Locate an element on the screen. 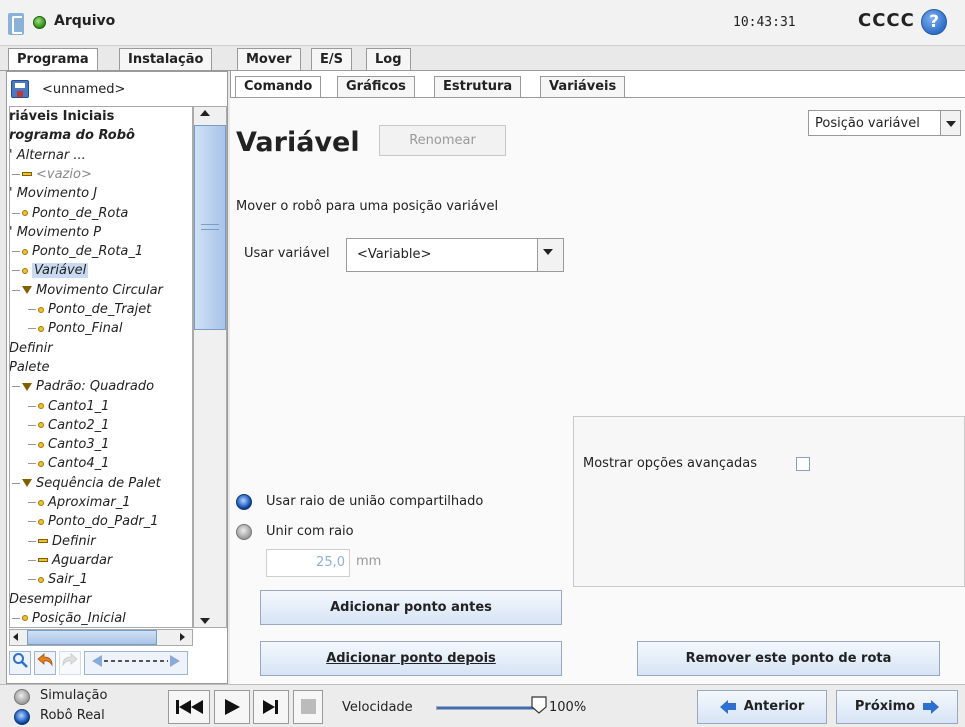 This screenshot has width=965, height=727. blend-radius-label: Unir com raio is located at coordinates (310, 531).